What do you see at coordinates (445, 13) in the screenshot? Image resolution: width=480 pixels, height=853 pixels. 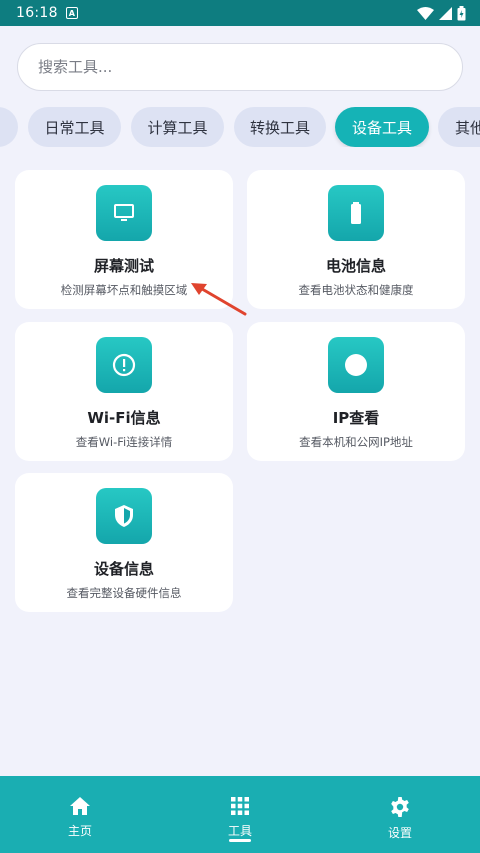 I see `signal-icon` at bounding box center [445, 13].